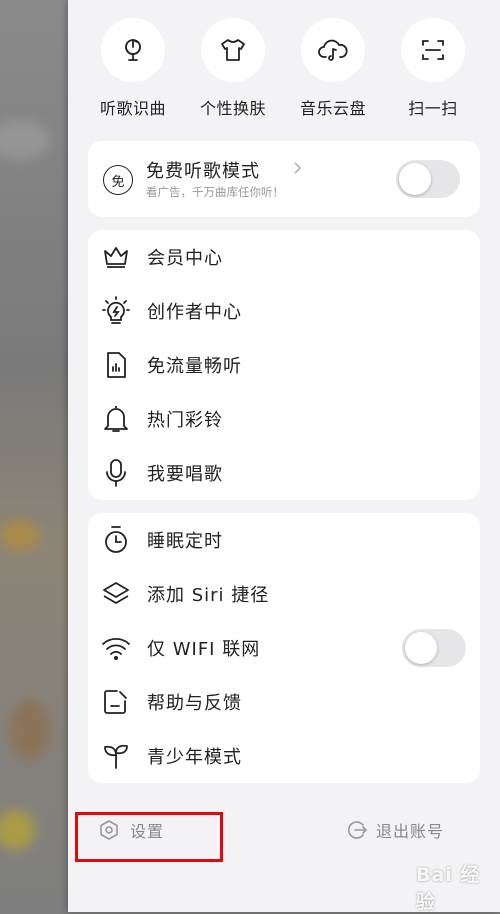  I want to click on logout-label: 退出账号, so click(410, 831).